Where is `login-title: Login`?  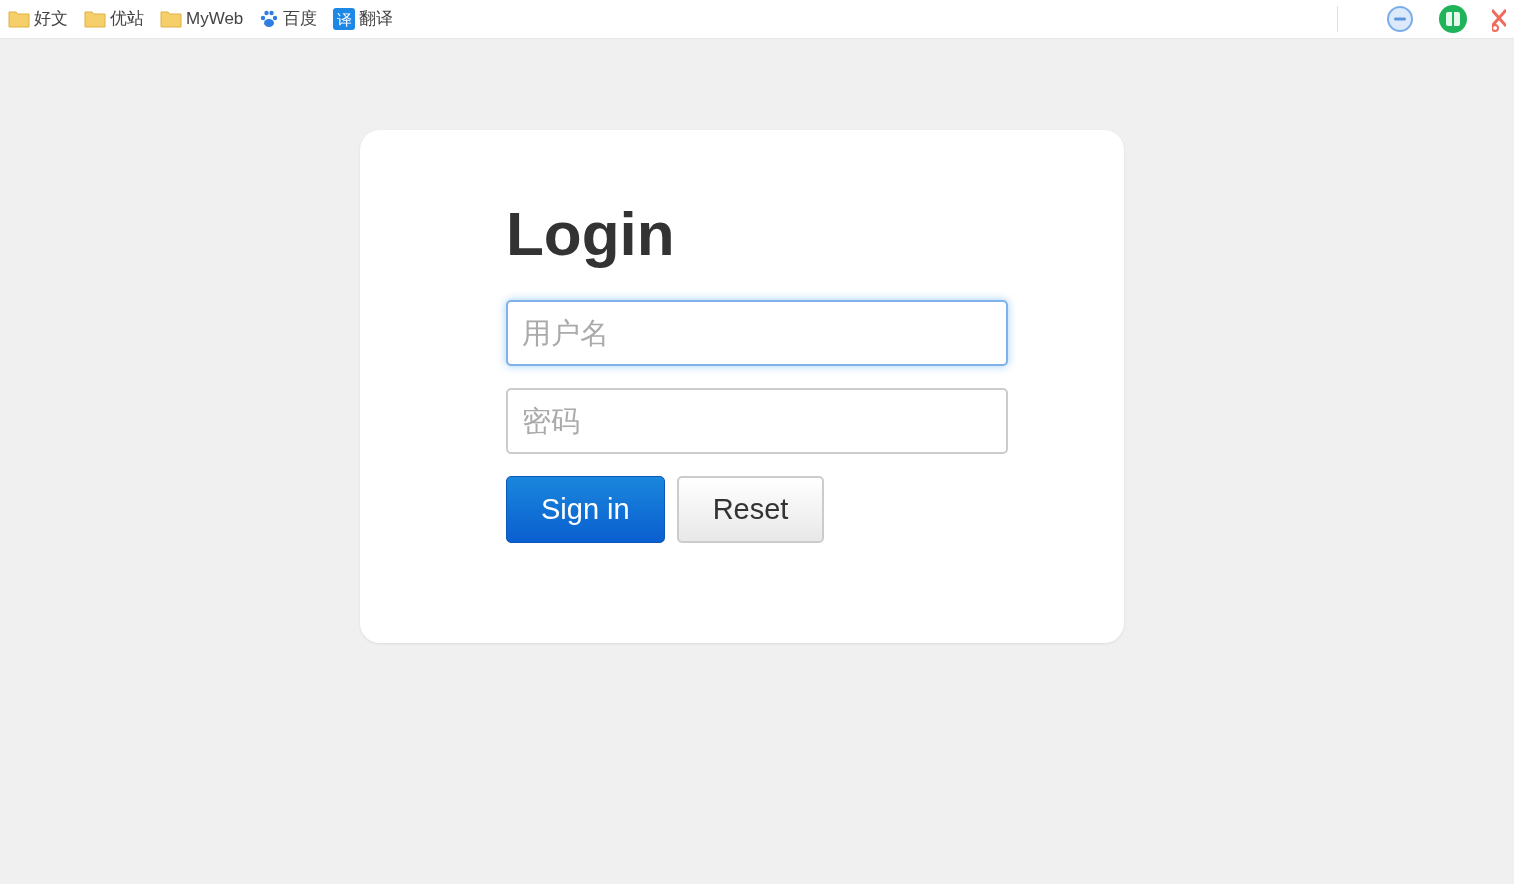 login-title: Login is located at coordinates (591, 234).